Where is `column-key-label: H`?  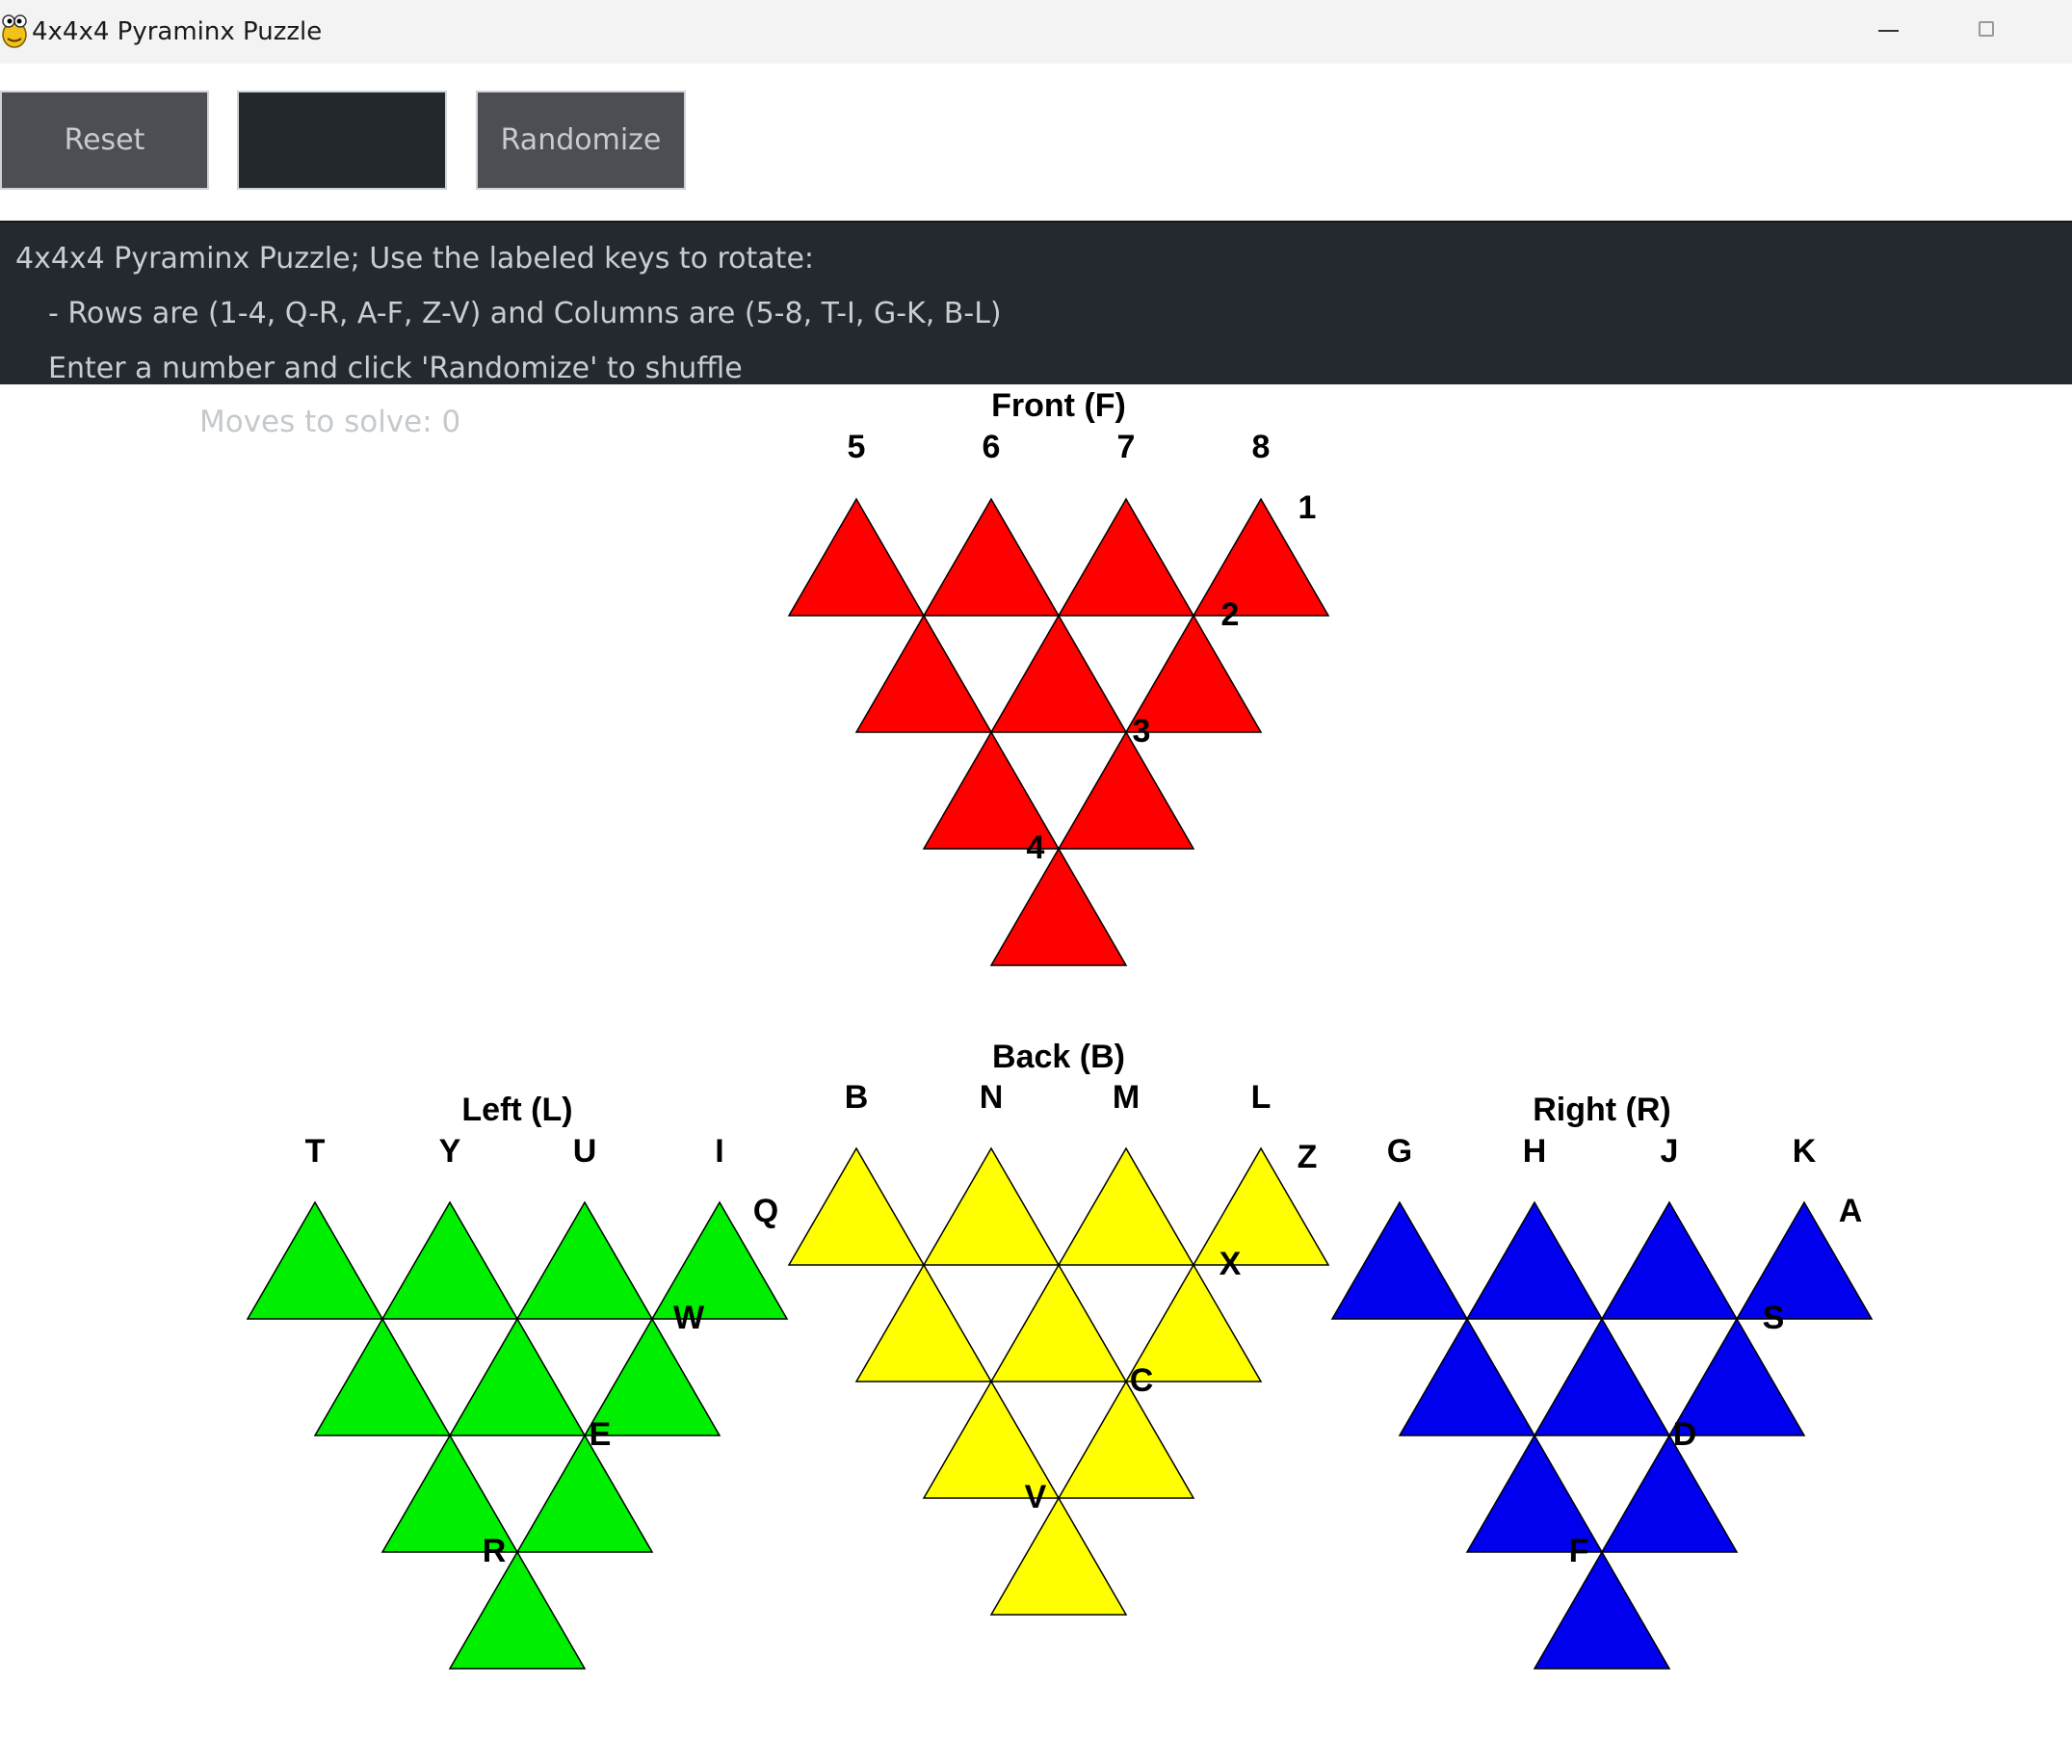
column-key-label: H is located at coordinates (1535, 1151).